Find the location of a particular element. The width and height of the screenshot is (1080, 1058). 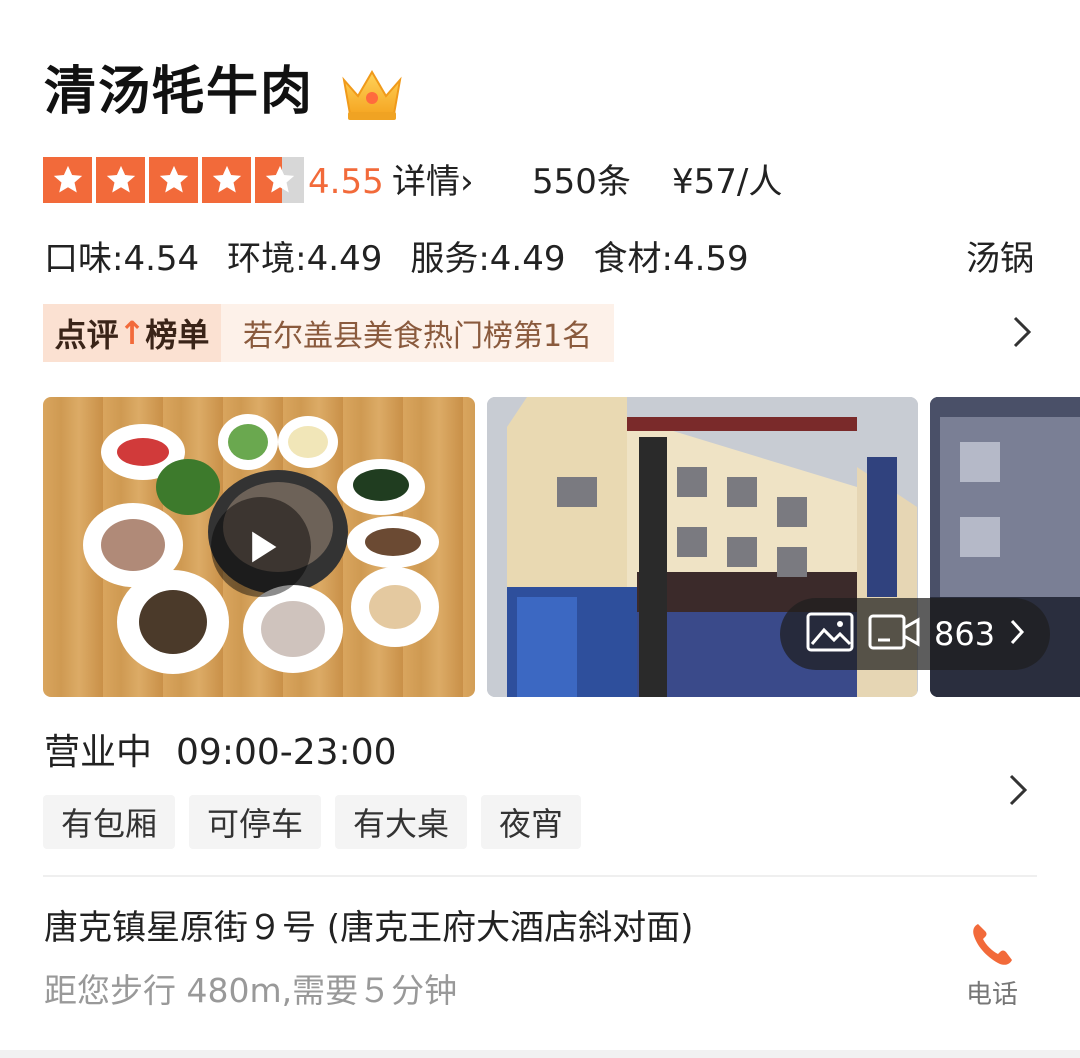

shop-title: 清汤牦牛肉 is located at coordinates (179, 92).